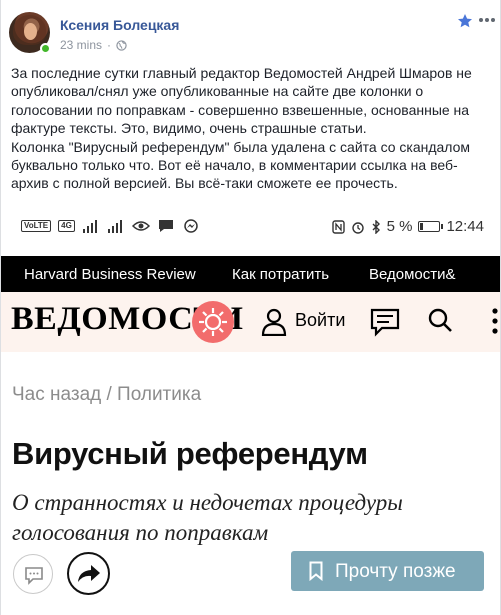 The width and height of the screenshot is (501, 615). I want to click on globe-icon, so click(121, 45).